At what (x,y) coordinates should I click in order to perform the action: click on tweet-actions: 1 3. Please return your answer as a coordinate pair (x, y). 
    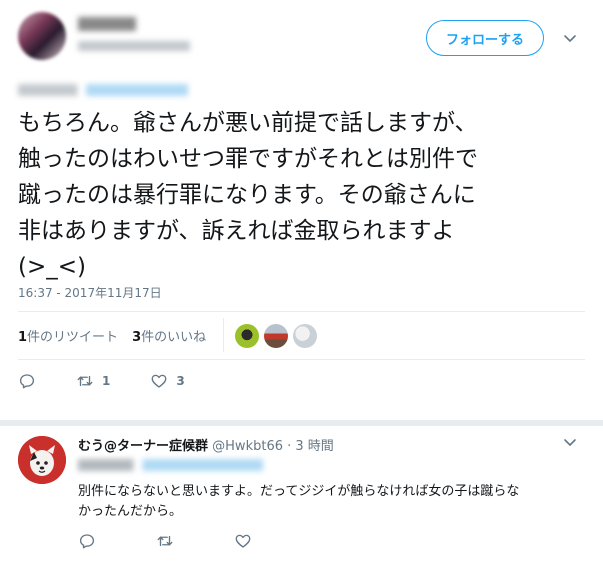
    Looking at the image, I should click on (121, 381).